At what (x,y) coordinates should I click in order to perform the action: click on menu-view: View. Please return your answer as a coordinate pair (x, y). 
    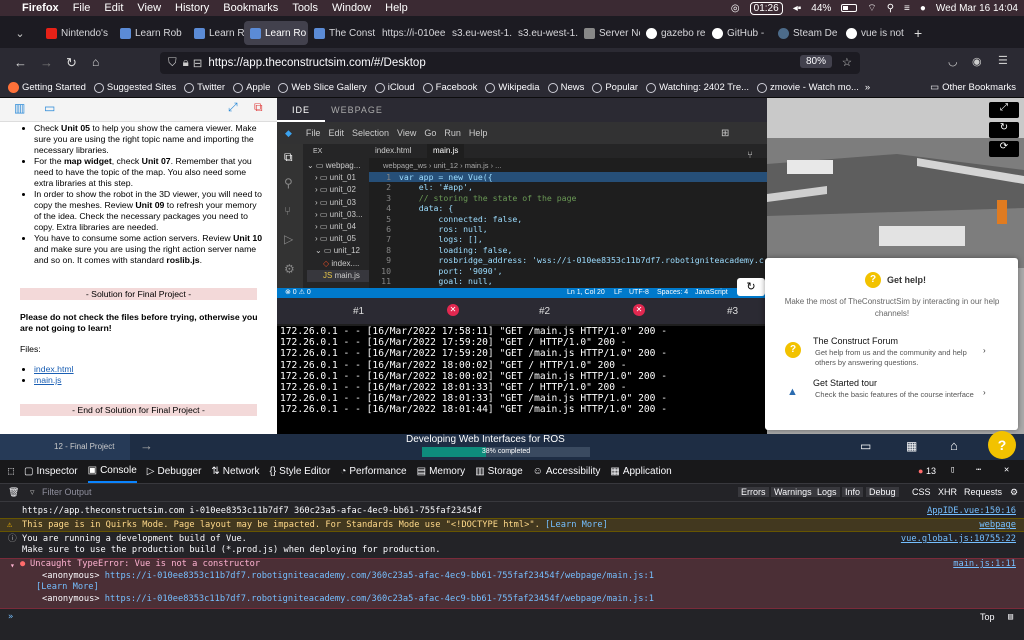
    Looking at the image, I should click on (149, 8).